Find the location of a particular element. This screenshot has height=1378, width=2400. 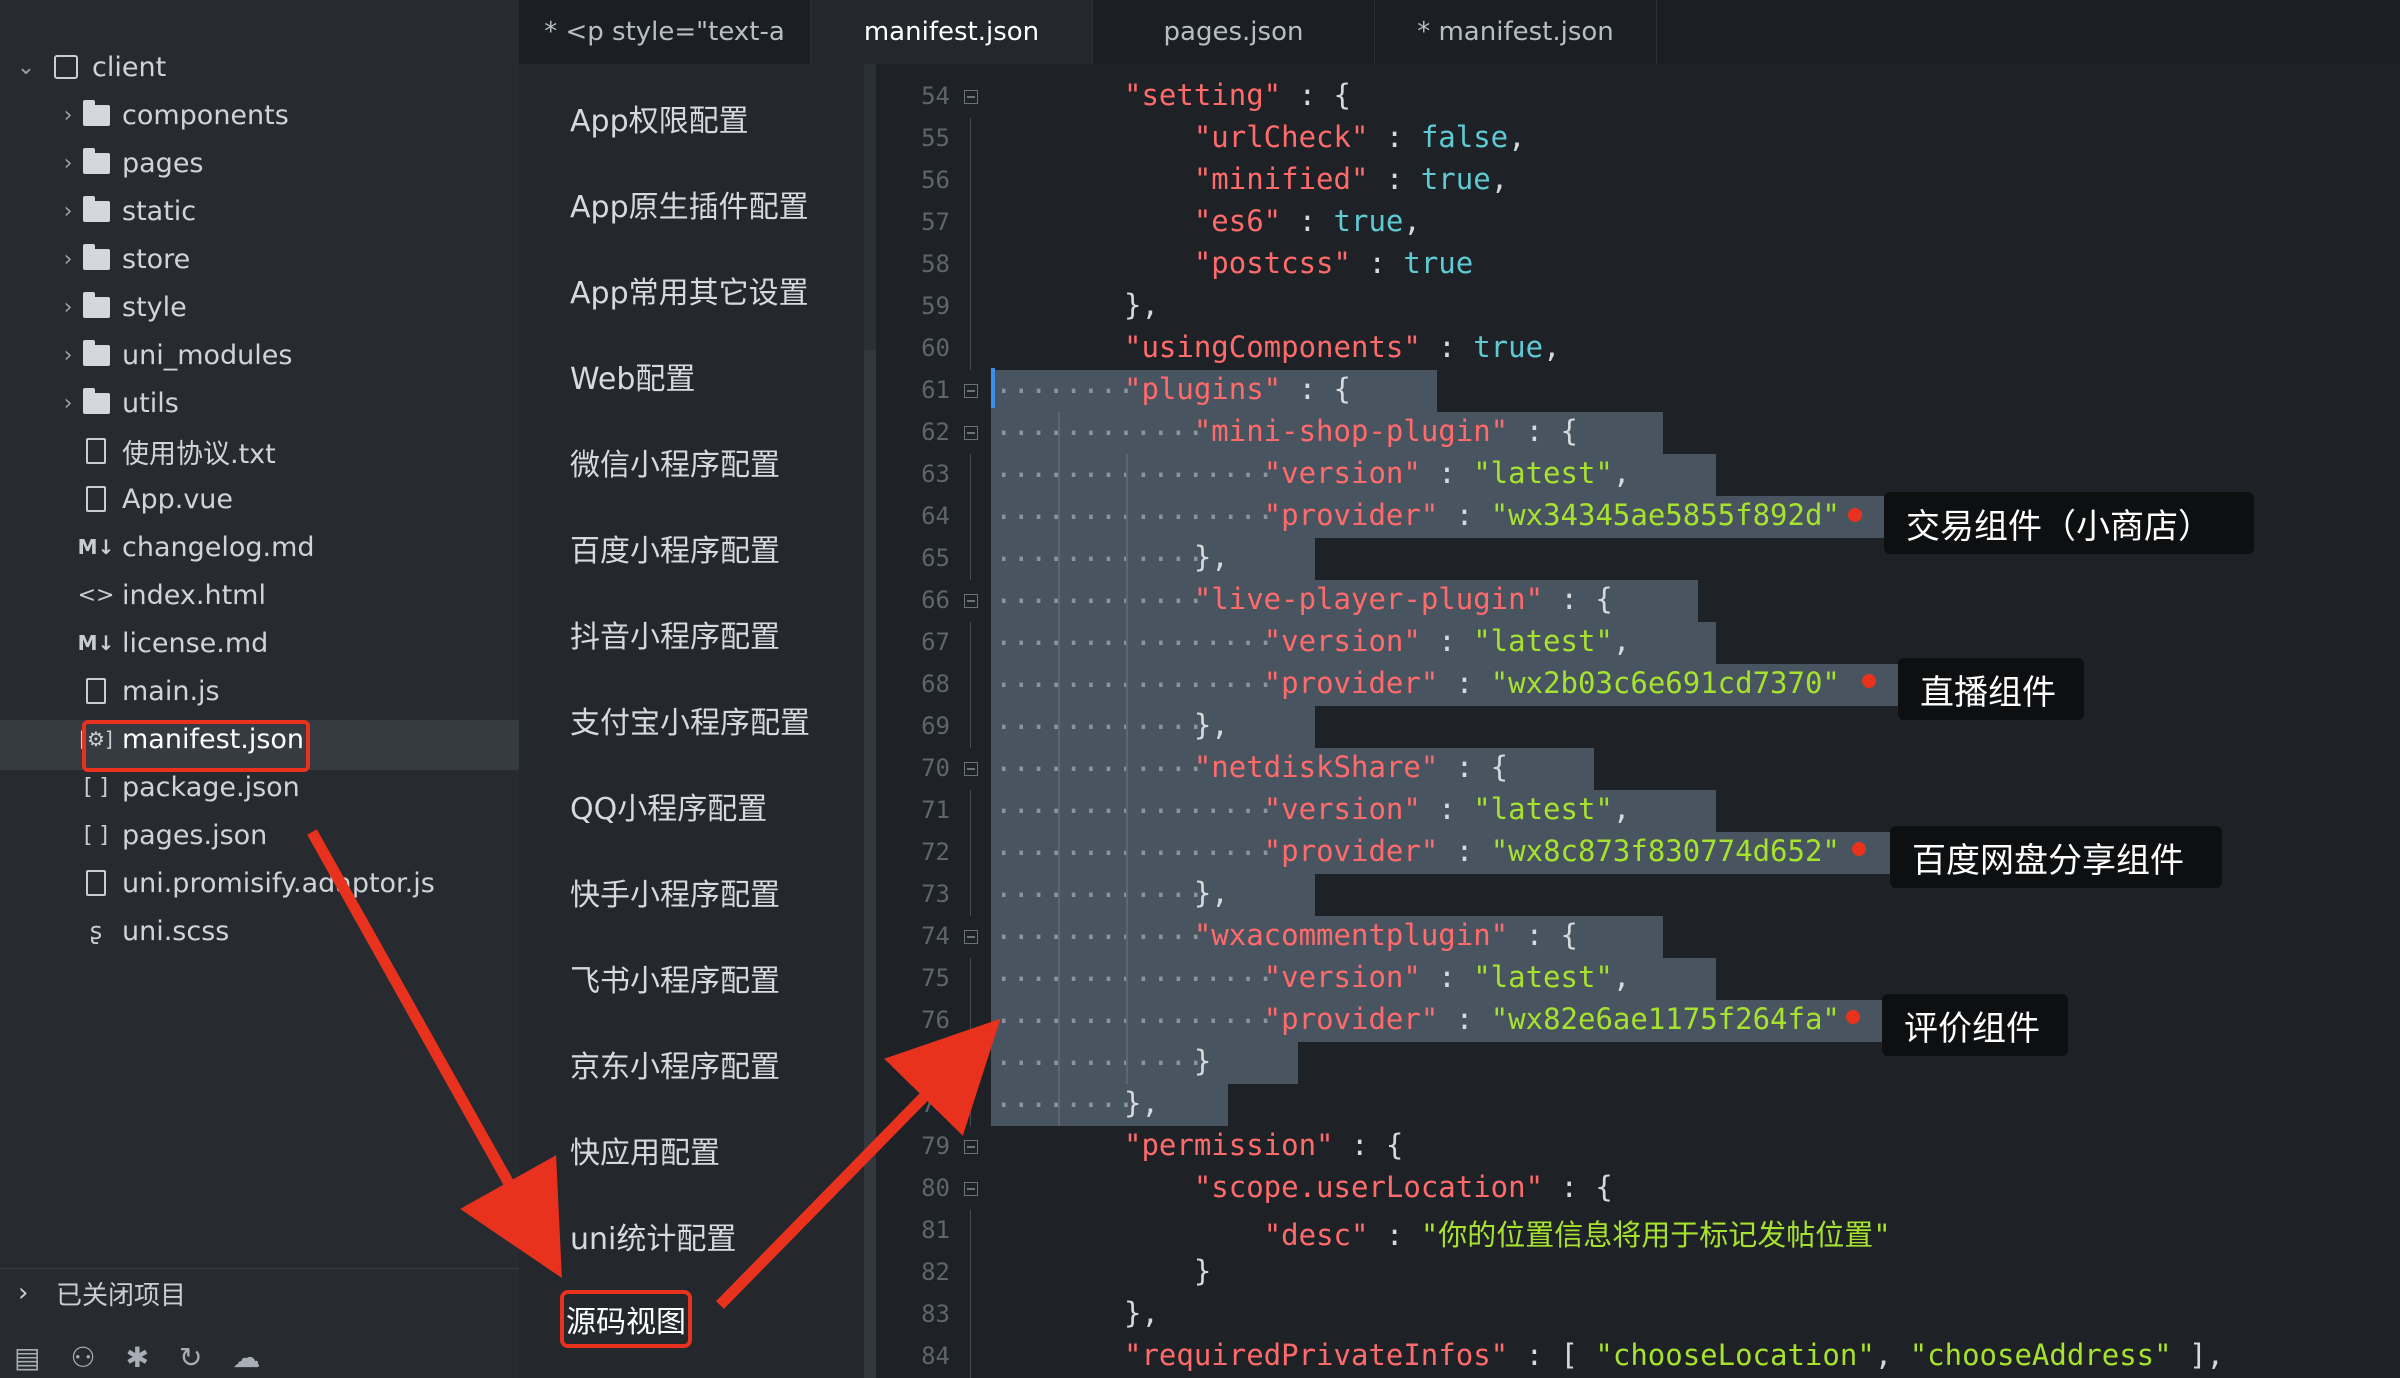

settings-nav-item: App权限配置 is located at coordinates (659, 118).